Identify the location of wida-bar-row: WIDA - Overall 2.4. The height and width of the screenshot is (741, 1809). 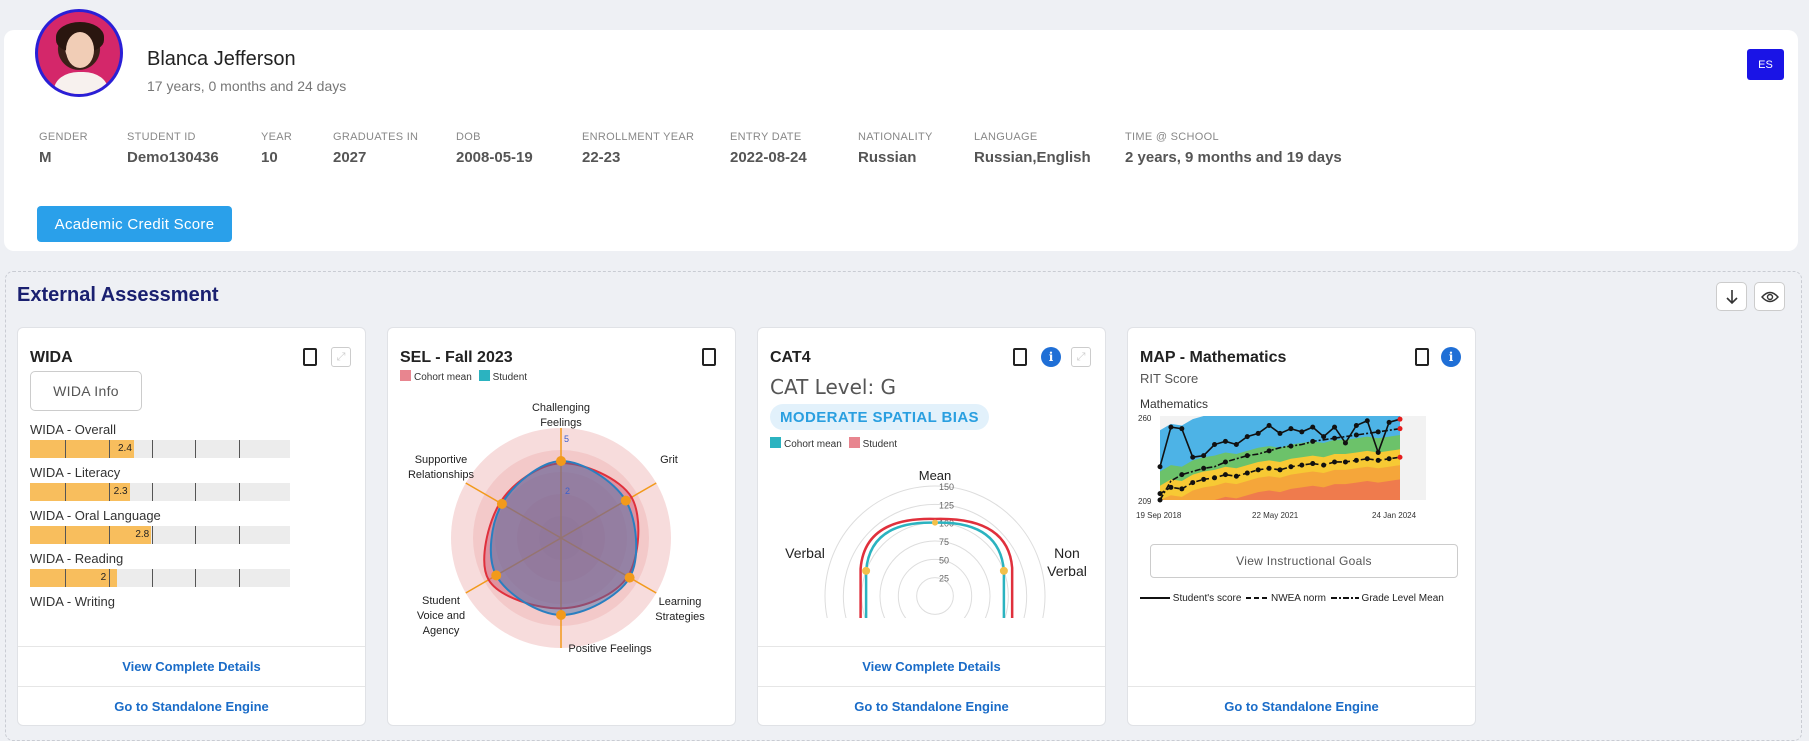
(161, 440).